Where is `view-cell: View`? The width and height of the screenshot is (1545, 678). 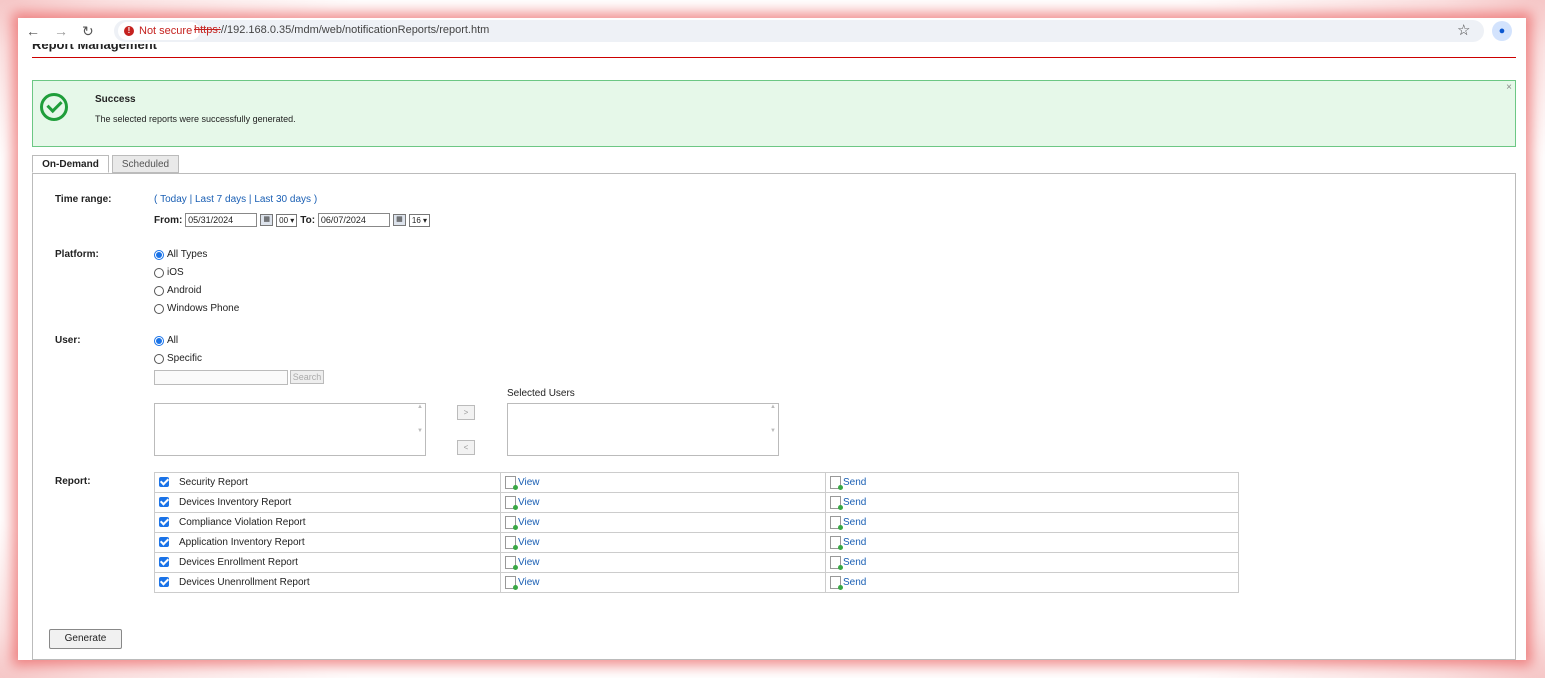 view-cell: View is located at coordinates (663, 482).